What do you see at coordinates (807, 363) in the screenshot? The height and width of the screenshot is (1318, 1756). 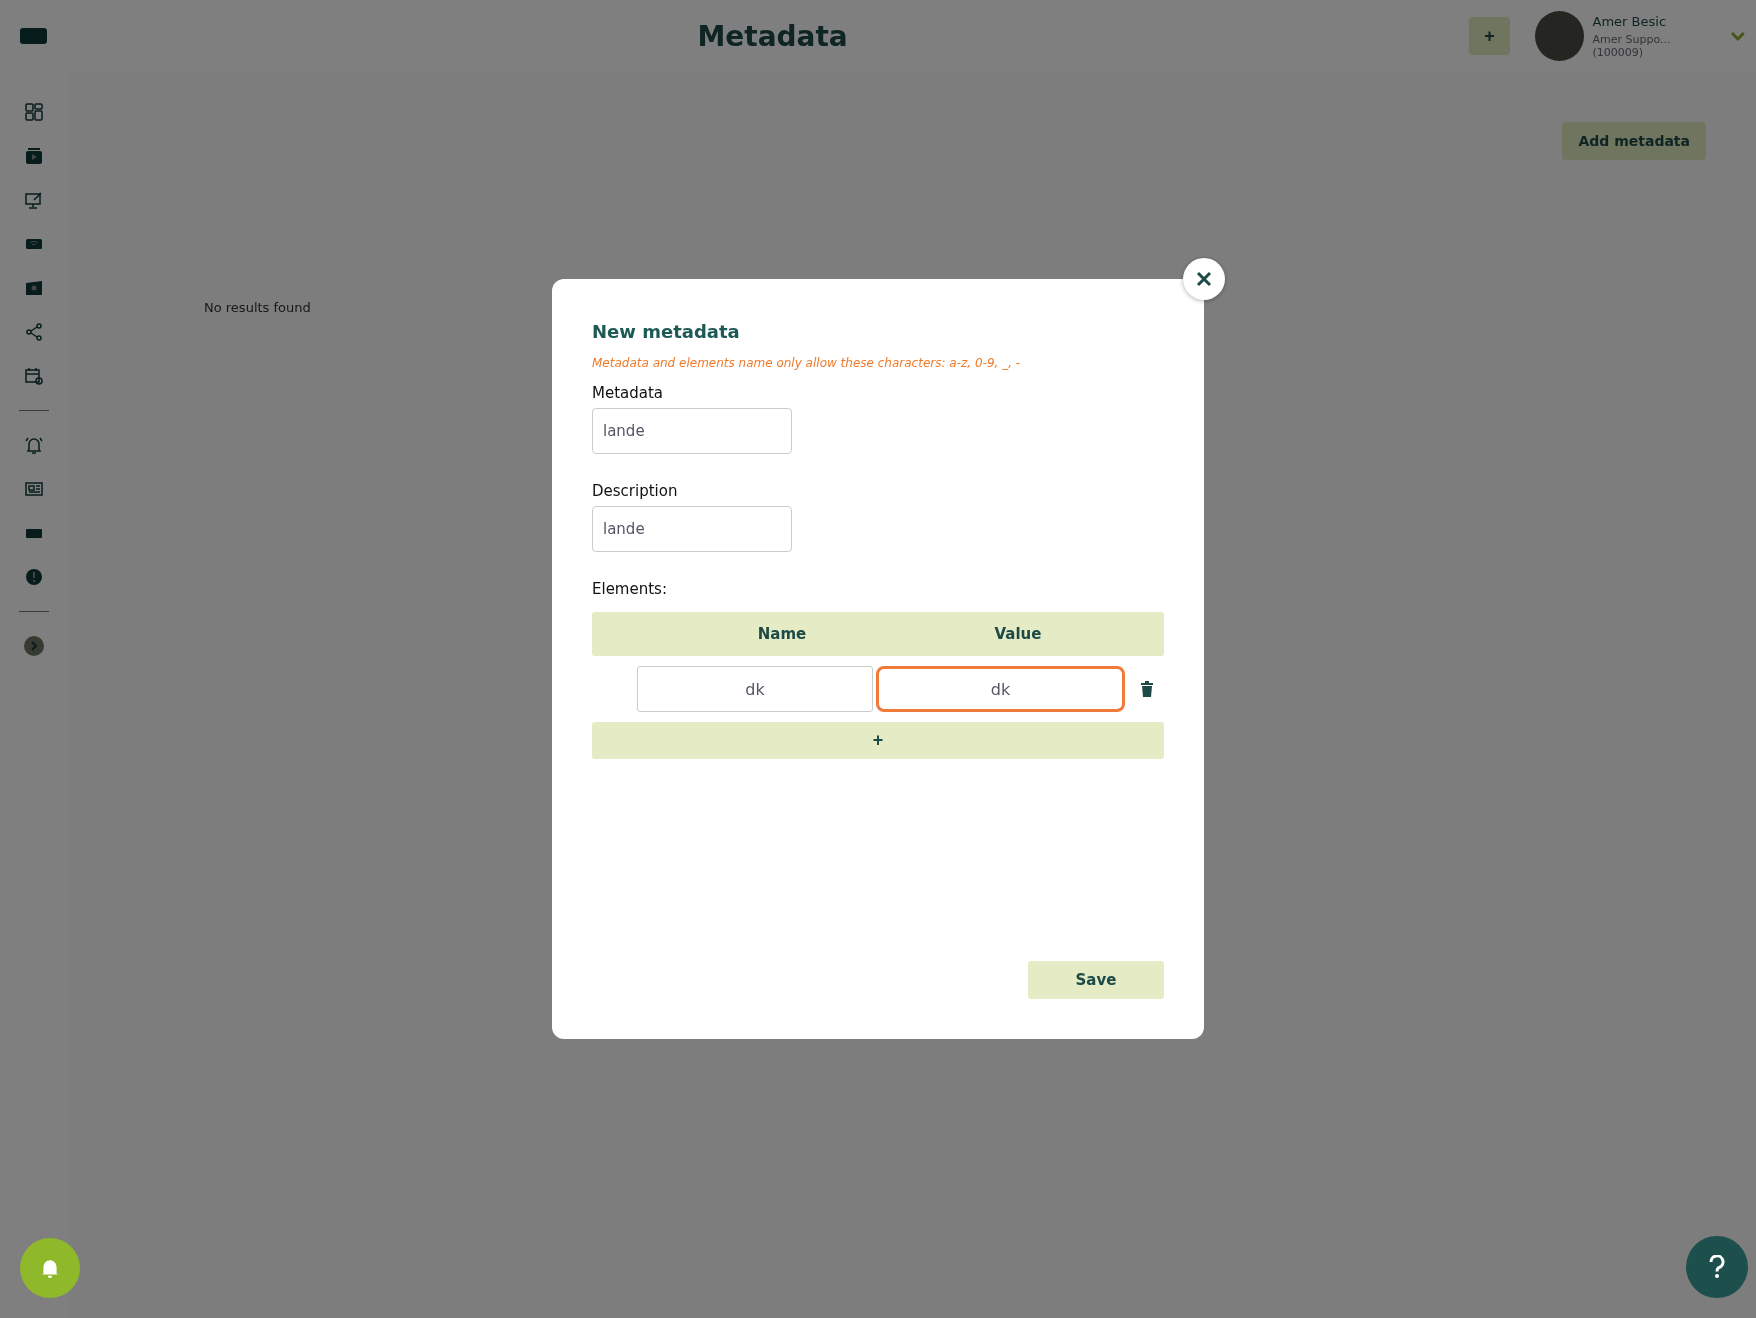 I see `hint-text: Metadata and elements name only allow these characters: a-z, 0-9, _, -` at bounding box center [807, 363].